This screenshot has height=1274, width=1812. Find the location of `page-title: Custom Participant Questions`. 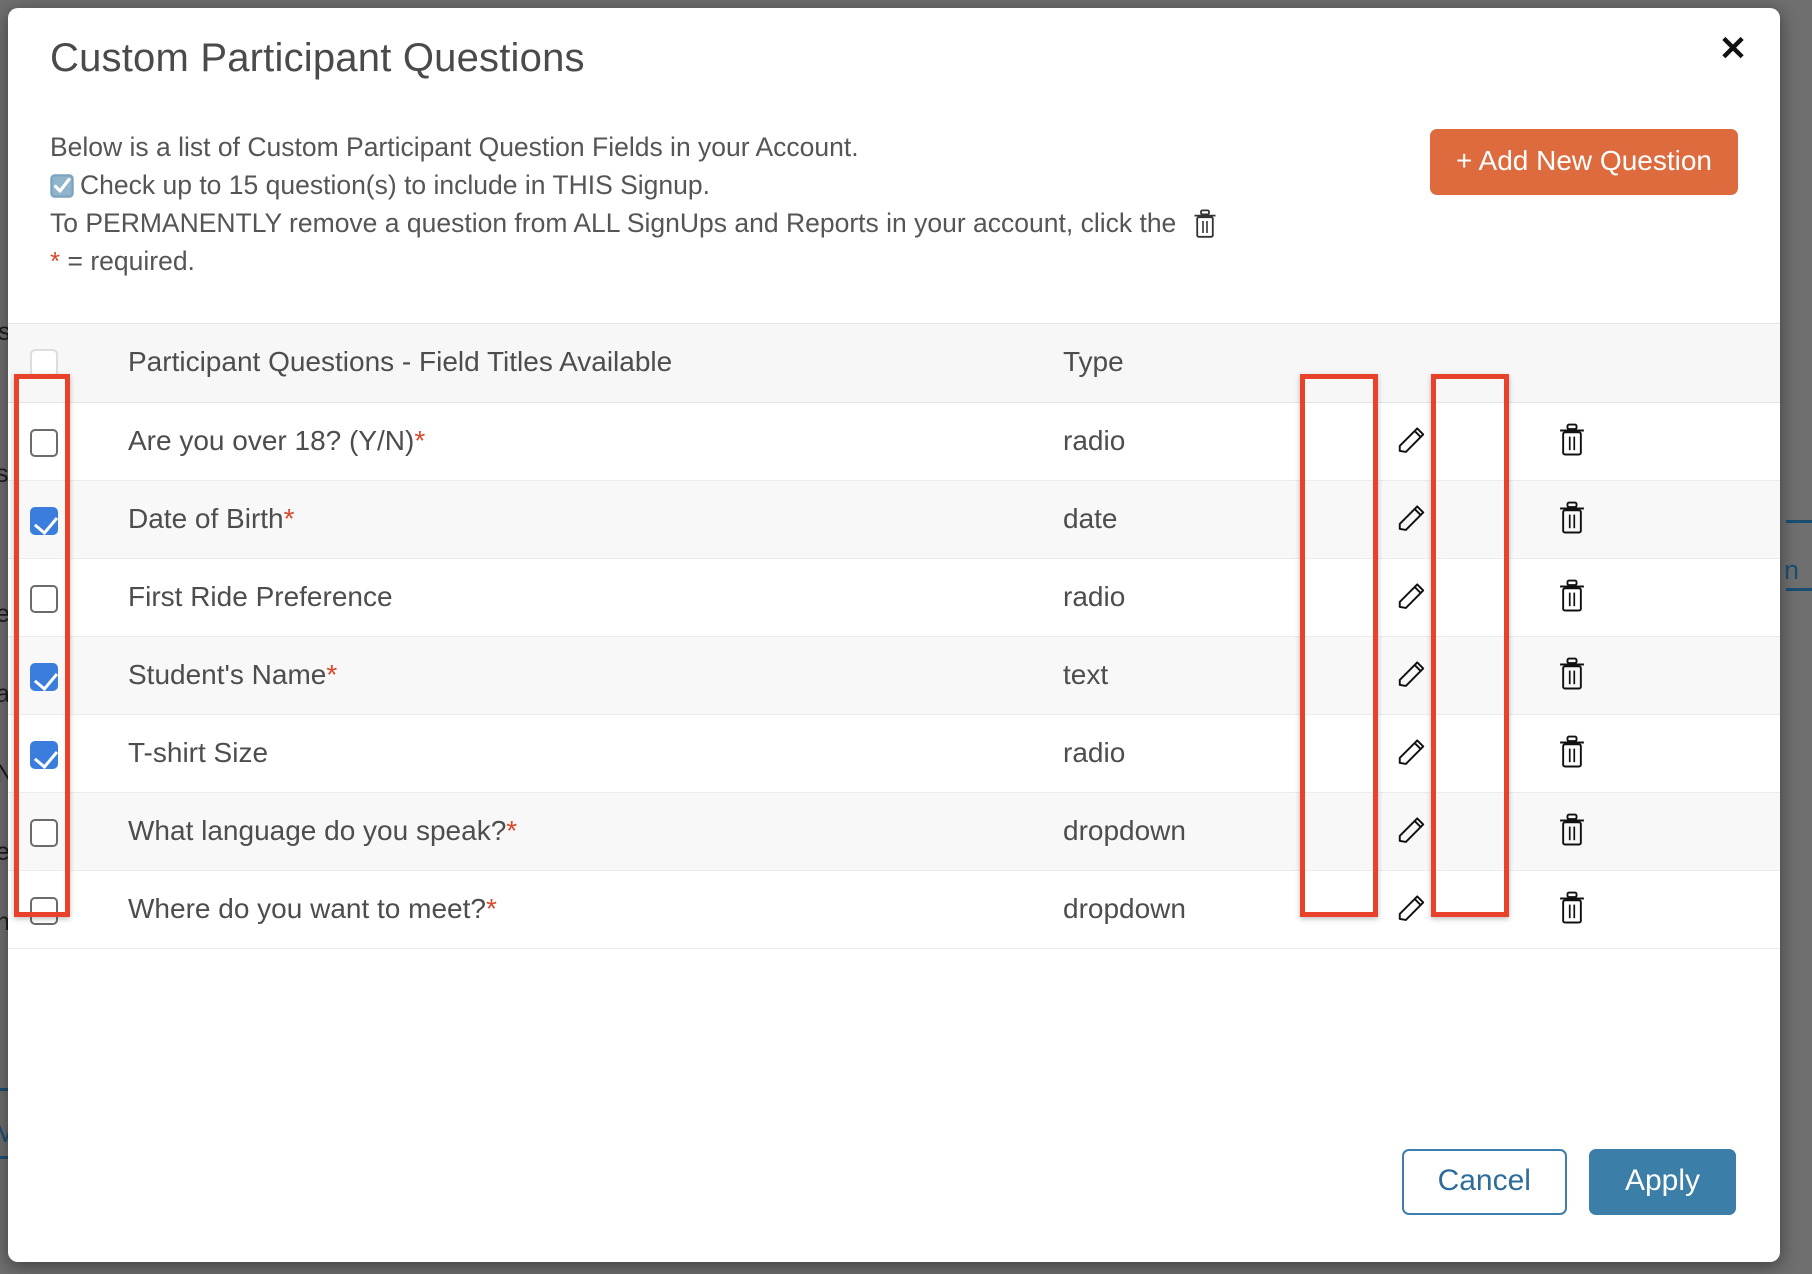

page-title: Custom Participant Questions is located at coordinates (317, 58).